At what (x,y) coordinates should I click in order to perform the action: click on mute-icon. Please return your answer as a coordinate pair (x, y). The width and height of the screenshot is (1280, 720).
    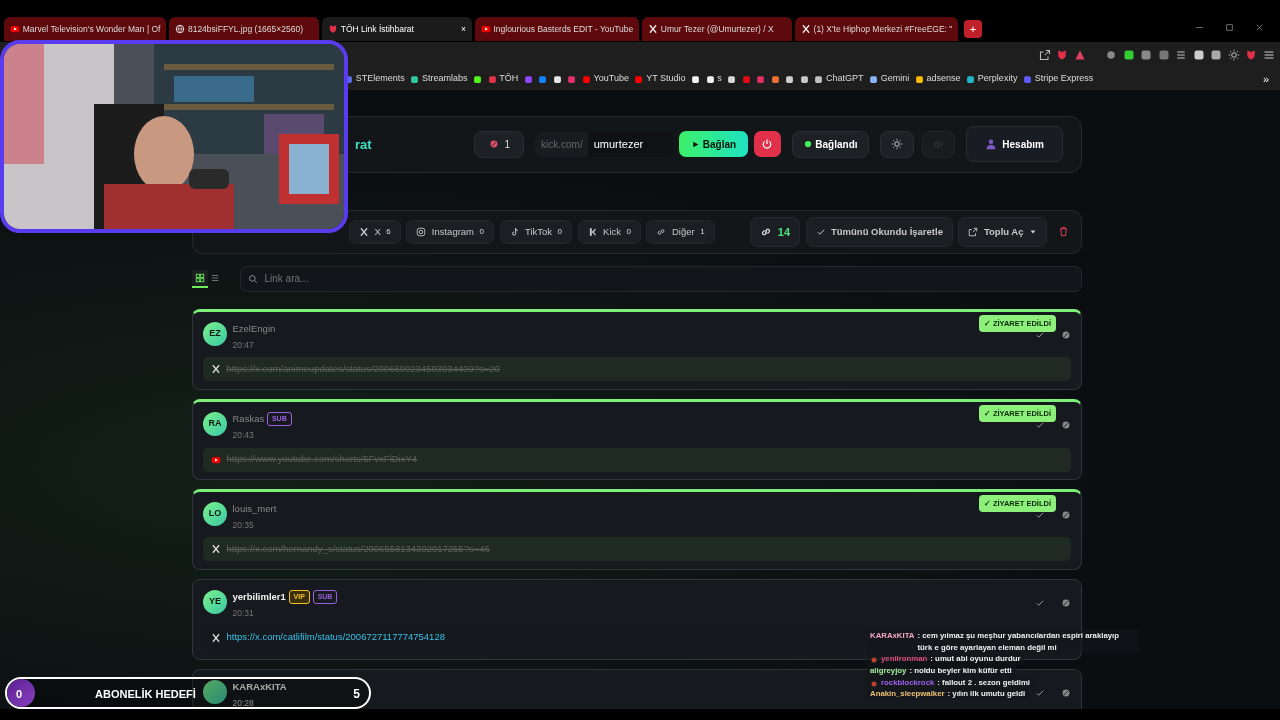
    Looking at the image, I should click on (938, 144).